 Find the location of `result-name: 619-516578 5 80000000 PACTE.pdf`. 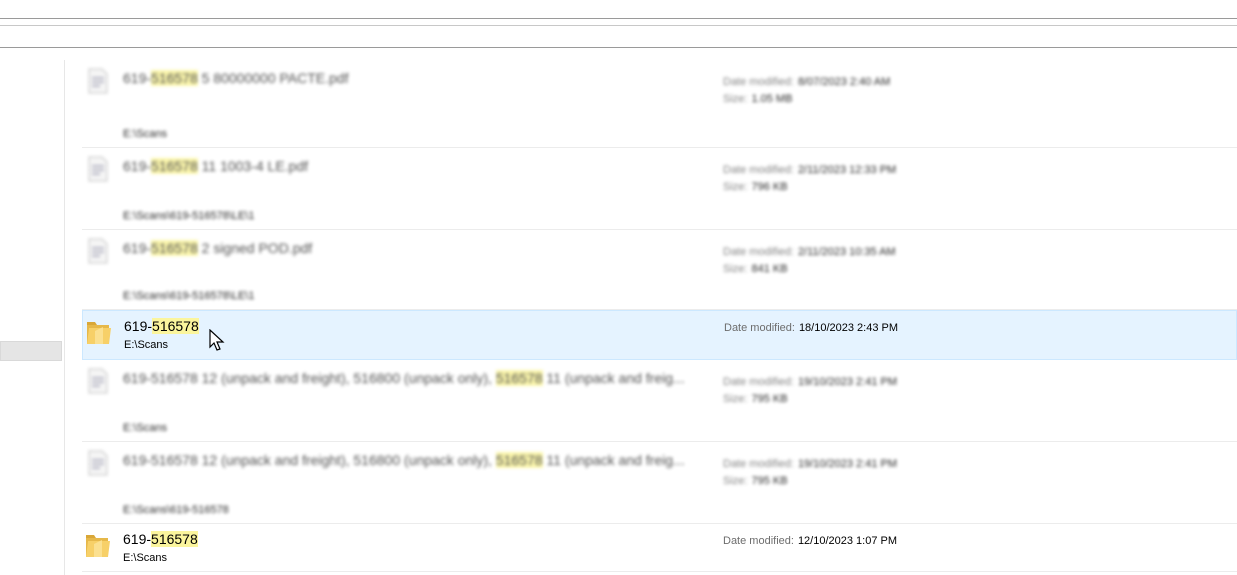

result-name: 619-516578 5 80000000 PACTE.pdf is located at coordinates (235, 78).